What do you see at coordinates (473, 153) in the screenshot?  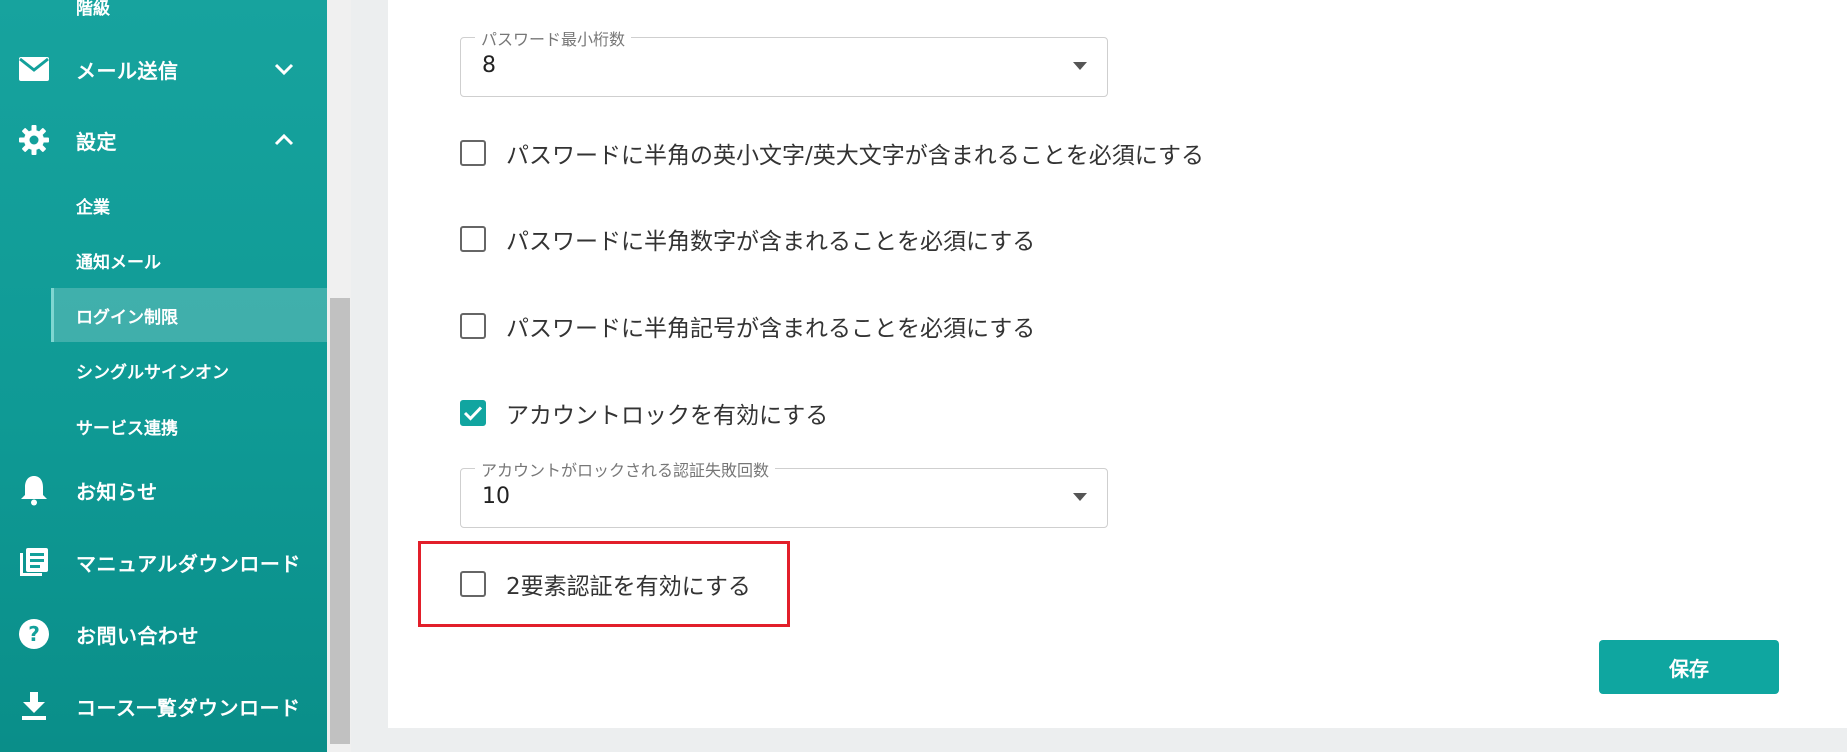 I see `require-case-checkbox` at bounding box center [473, 153].